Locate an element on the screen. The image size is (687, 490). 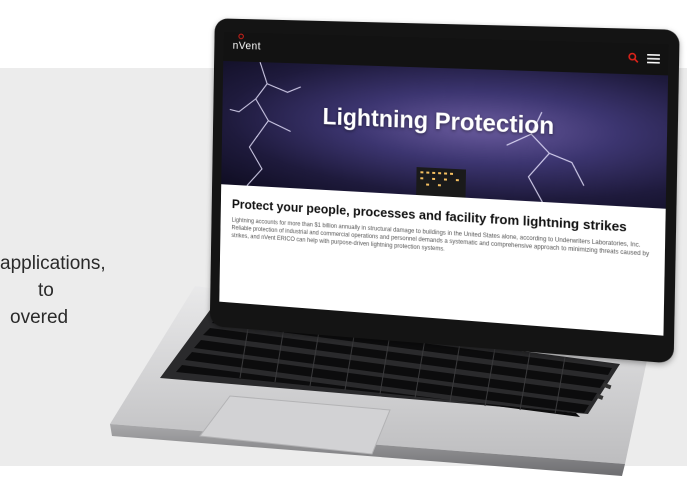
nvent-logo-icon is located at coordinates (241, 36).